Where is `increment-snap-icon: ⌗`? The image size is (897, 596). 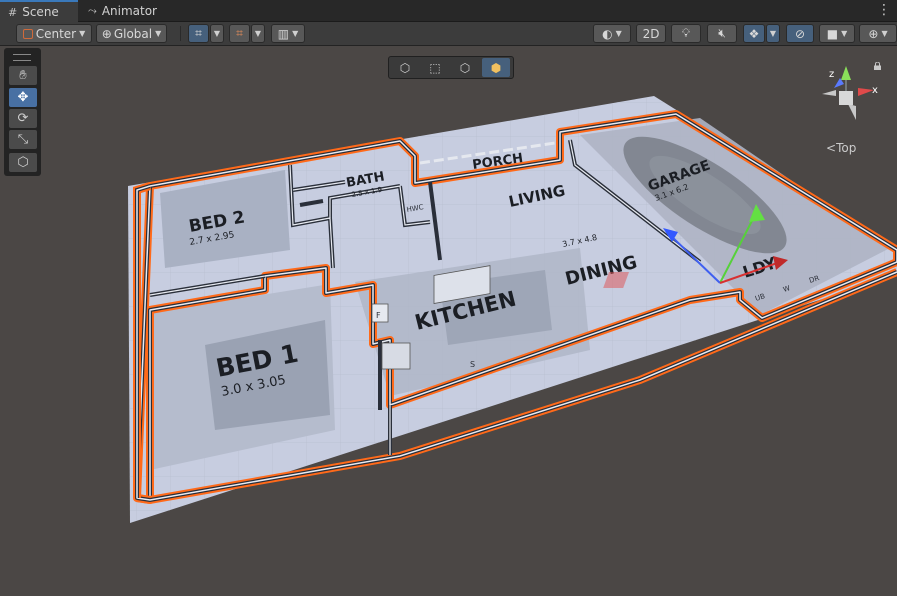 increment-snap-icon: ⌗ is located at coordinates (239, 33).